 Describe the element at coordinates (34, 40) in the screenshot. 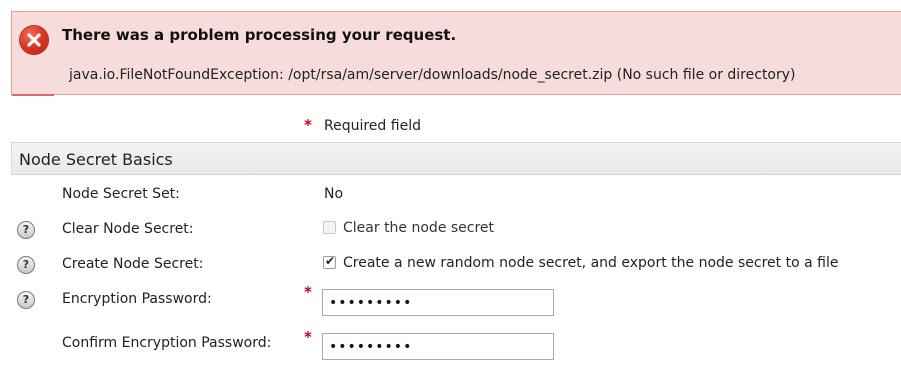

I see `error-x-icon` at that location.